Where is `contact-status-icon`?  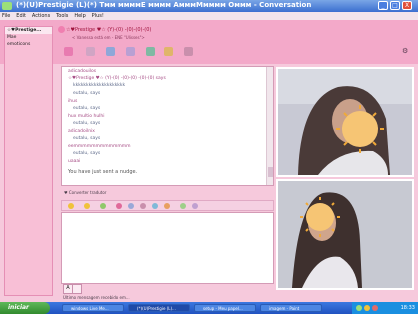
contact-status-icon is located at coordinates (61, 29).